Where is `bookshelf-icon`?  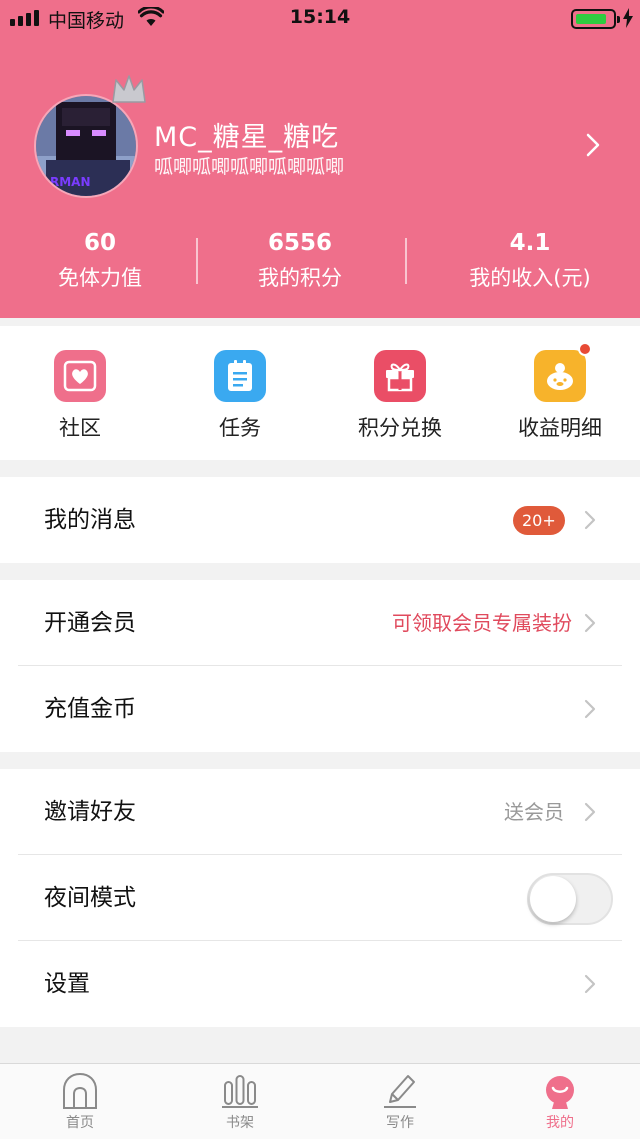 bookshelf-icon is located at coordinates (240, 1091).